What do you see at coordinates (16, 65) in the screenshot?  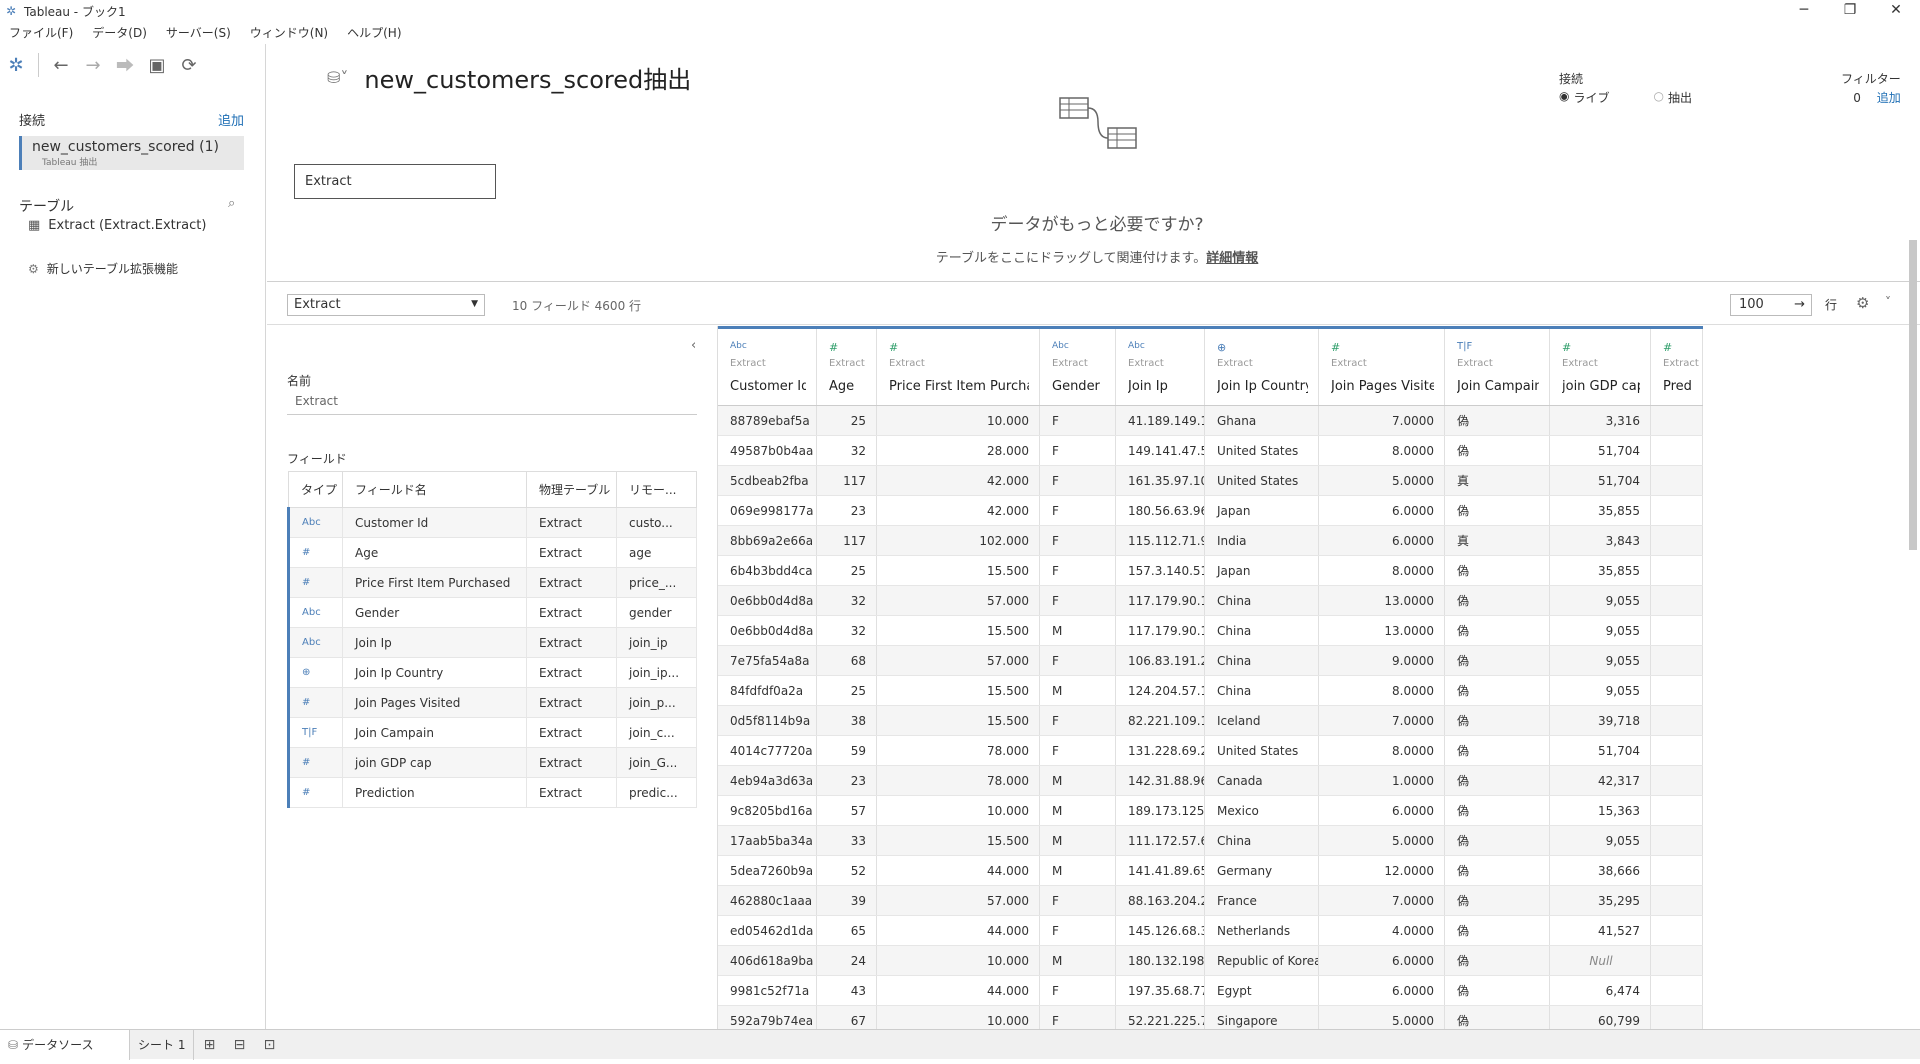 I see `tableau-home-icon: ✲` at bounding box center [16, 65].